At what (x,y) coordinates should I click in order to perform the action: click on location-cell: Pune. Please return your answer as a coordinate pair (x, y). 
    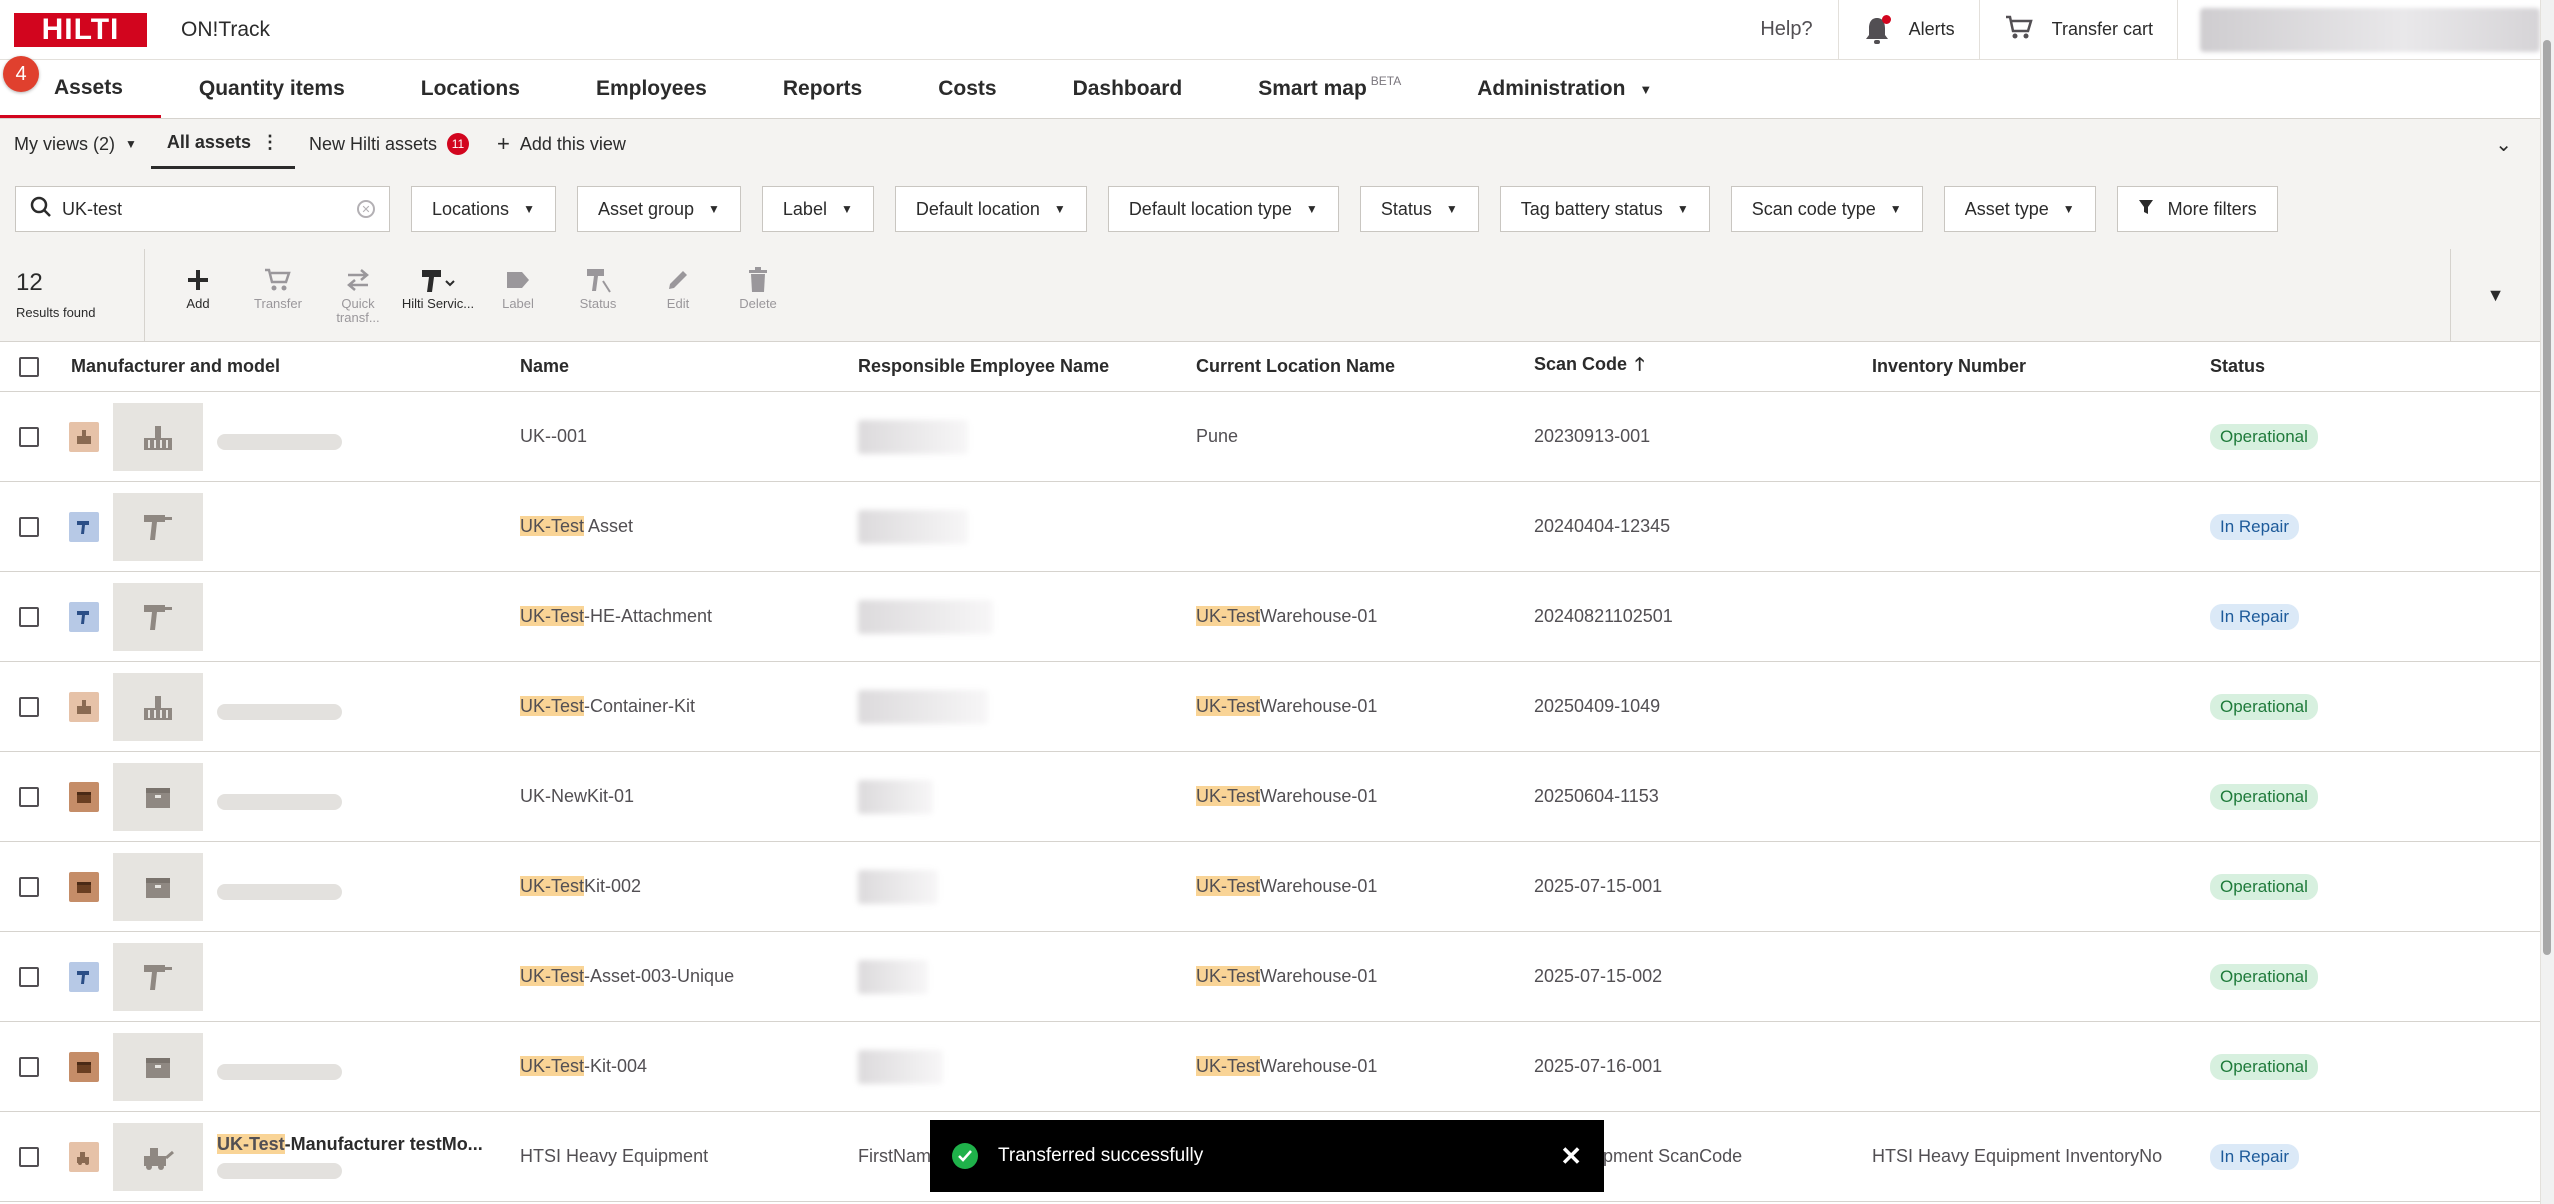
    Looking at the image, I should click on (1365, 436).